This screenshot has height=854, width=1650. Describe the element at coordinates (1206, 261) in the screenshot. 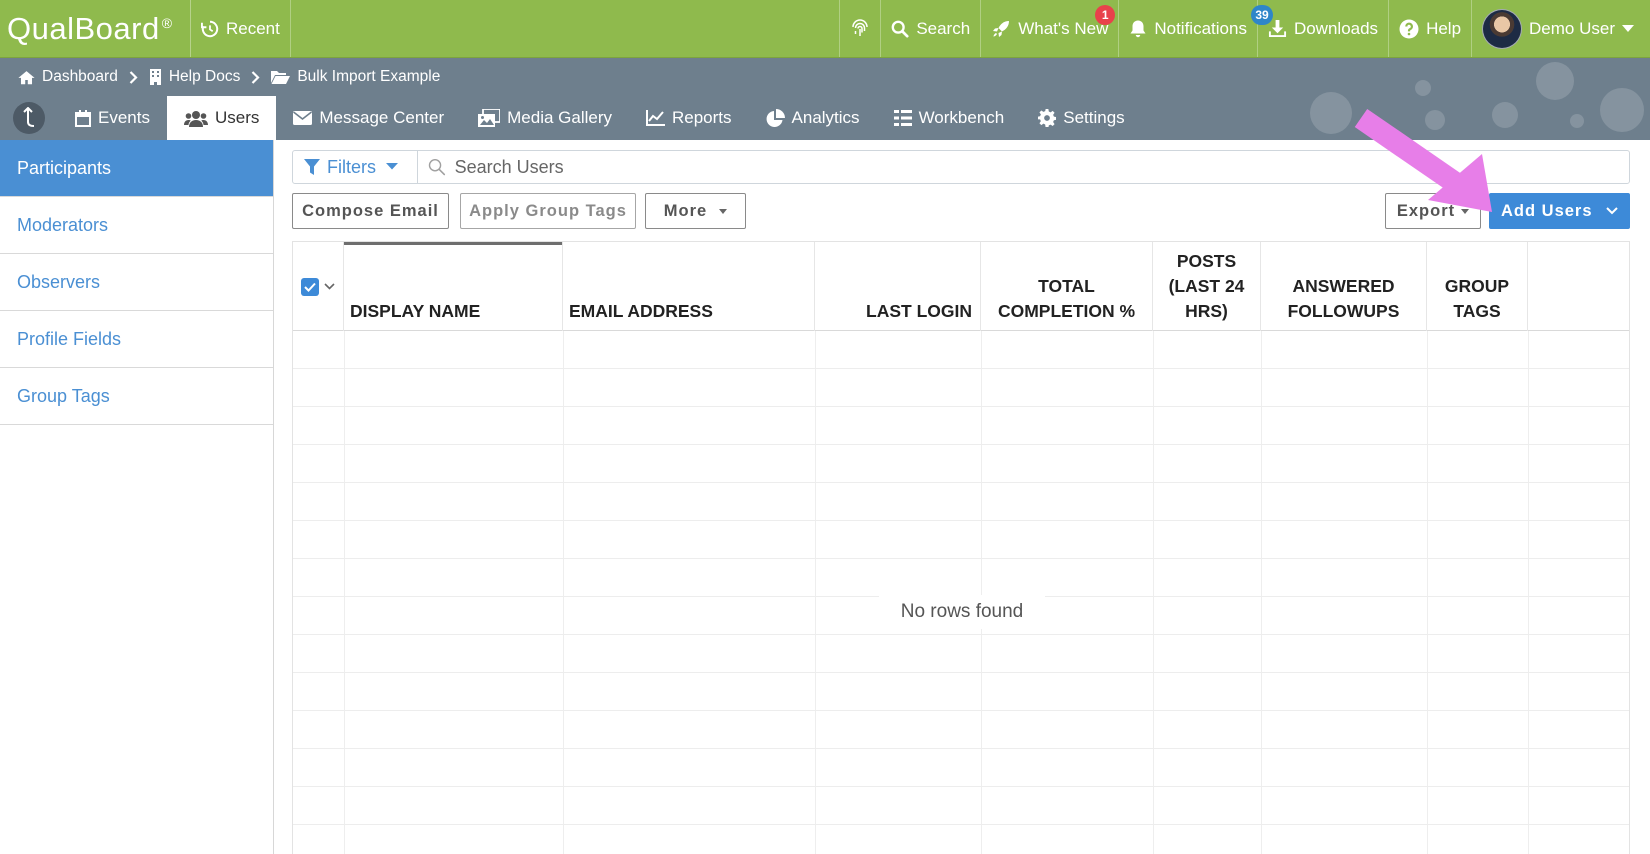

I see `column-header-text: POSTS` at that location.